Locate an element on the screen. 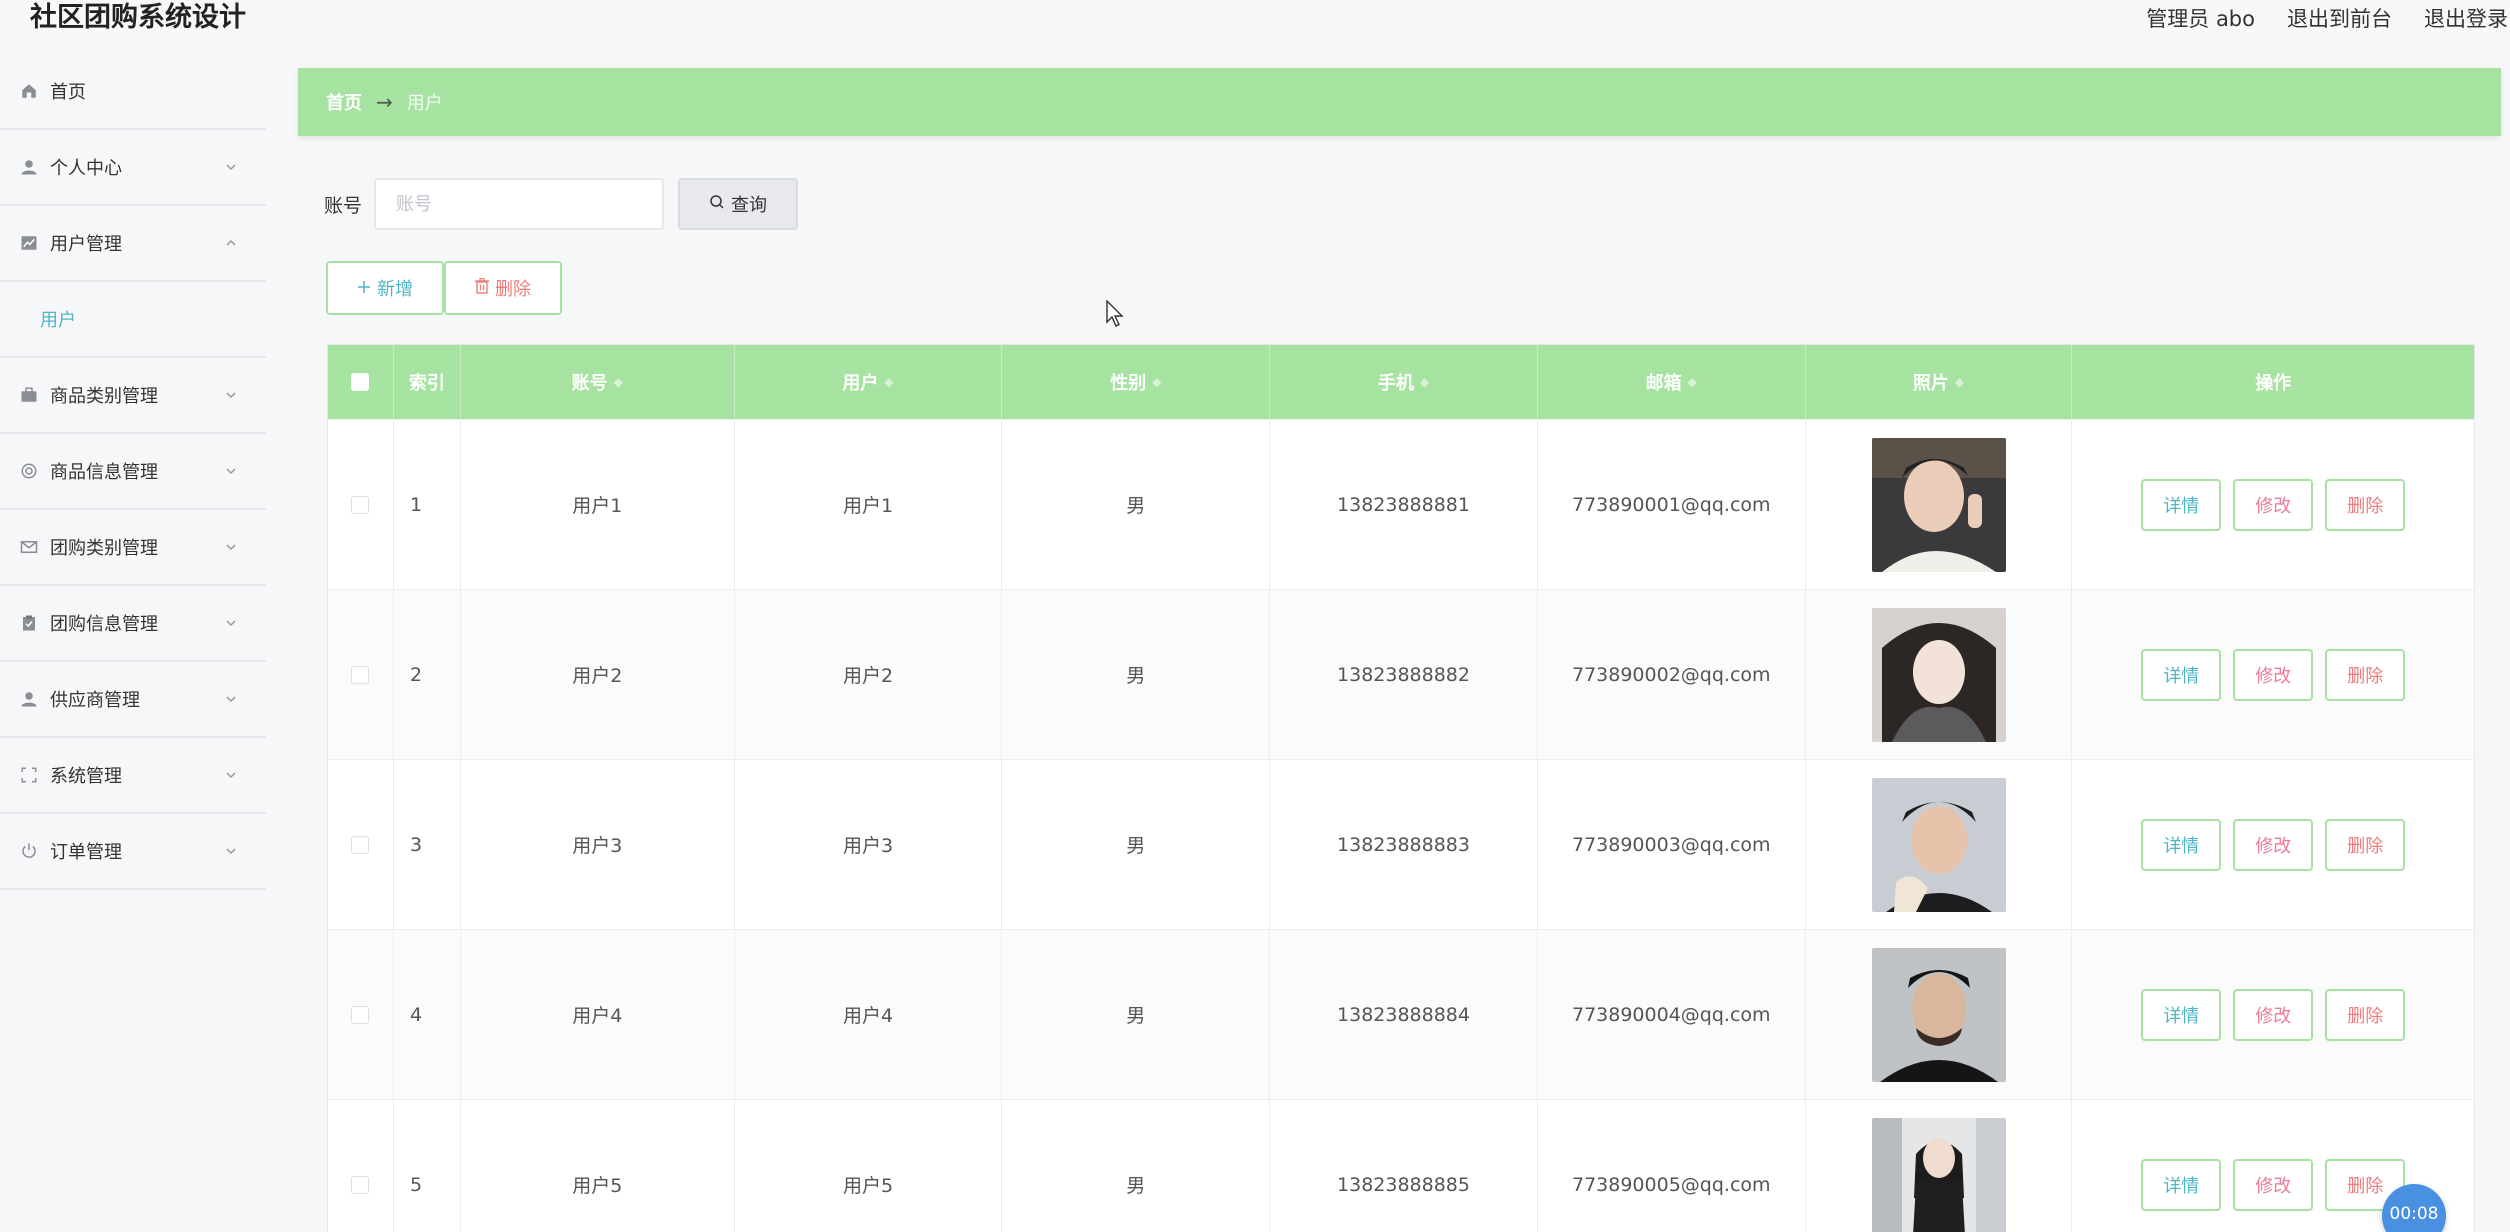 The image size is (2510, 1232). breadcrumb-current: 用户 is located at coordinates (424, 103).